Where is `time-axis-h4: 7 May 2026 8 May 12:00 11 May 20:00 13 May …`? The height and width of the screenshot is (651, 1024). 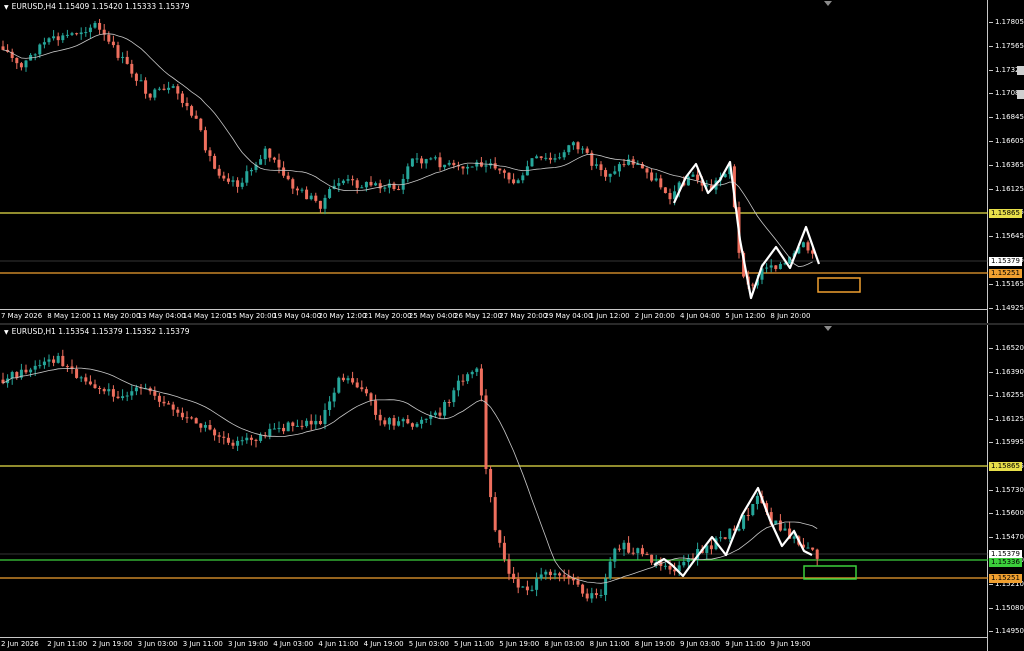 time-axis-h4: 7 May 2026 8 May 12:00 11 May 20:00 13 May … is located at coordinates (494, 316).